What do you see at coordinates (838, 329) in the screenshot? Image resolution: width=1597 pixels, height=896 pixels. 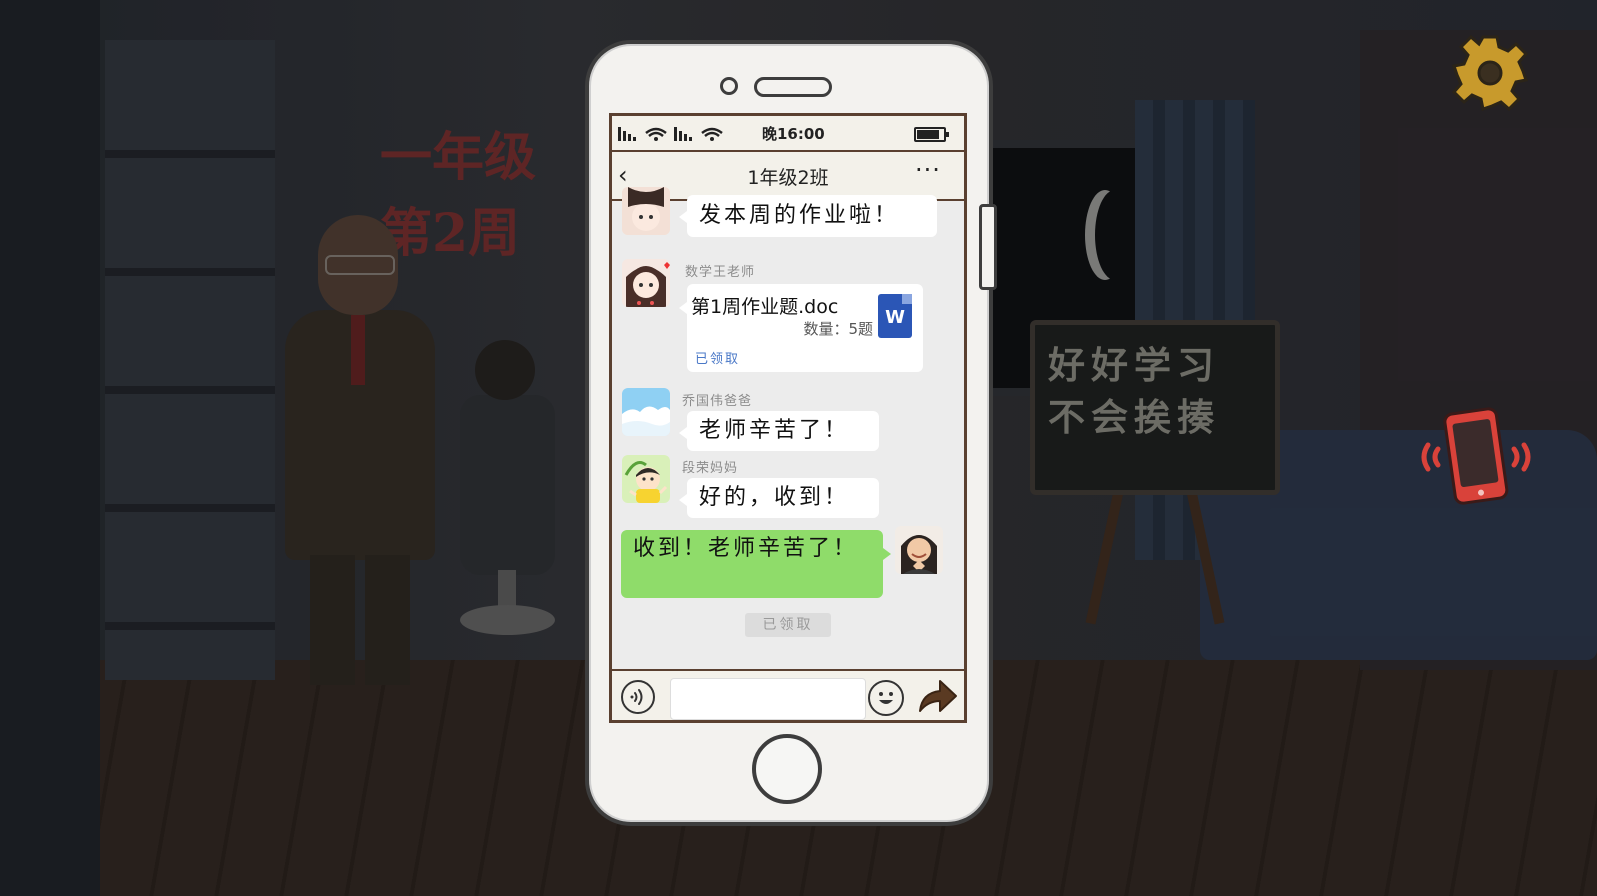 I see `file-count: 数量：5题` at bounding box center [838, 329].